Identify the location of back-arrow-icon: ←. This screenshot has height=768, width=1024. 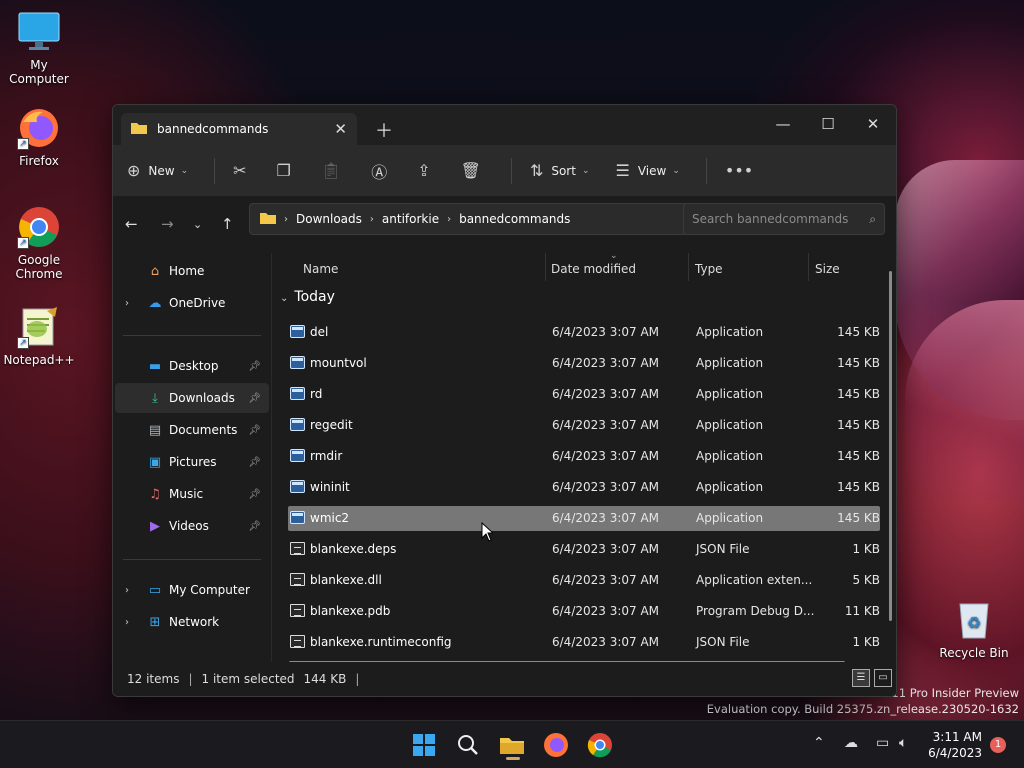
(131, 224).